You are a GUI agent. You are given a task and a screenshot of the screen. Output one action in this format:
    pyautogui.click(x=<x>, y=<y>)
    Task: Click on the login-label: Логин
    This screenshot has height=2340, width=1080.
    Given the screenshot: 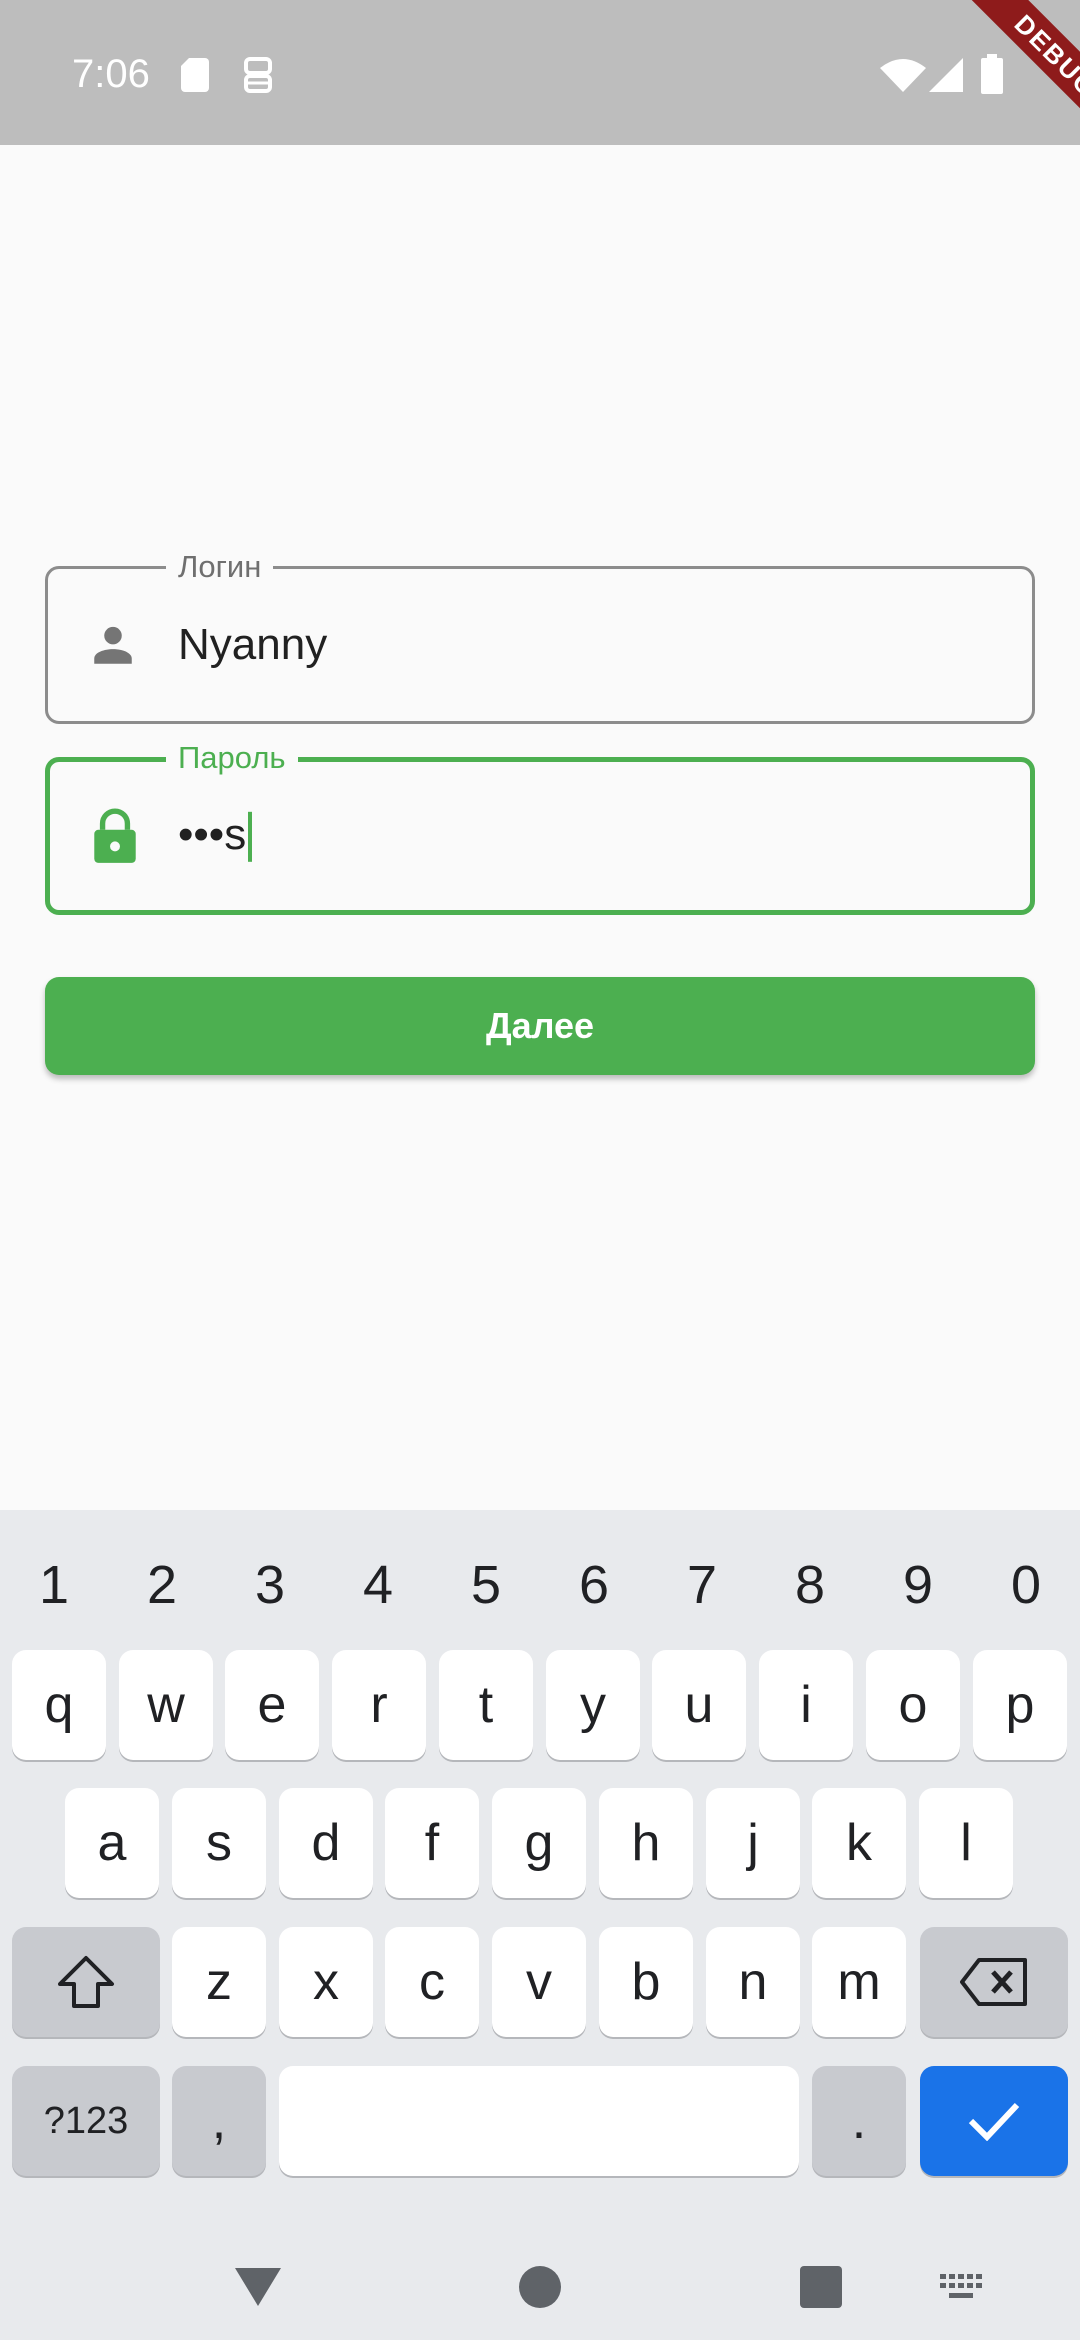 What is the action you would take?
    pyautogui.click(x=220, y=567)
    